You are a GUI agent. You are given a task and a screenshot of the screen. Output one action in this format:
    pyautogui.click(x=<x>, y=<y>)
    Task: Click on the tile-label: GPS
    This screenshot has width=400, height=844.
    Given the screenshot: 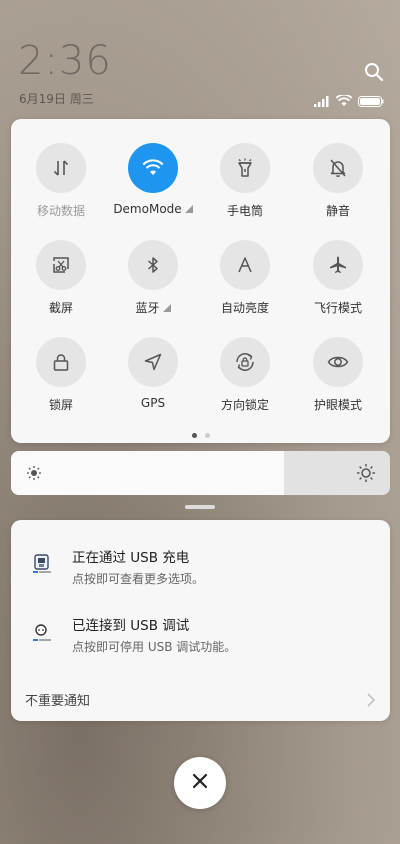 What is the action you would take?
    pyautogui.click(x=153, y=403)
    